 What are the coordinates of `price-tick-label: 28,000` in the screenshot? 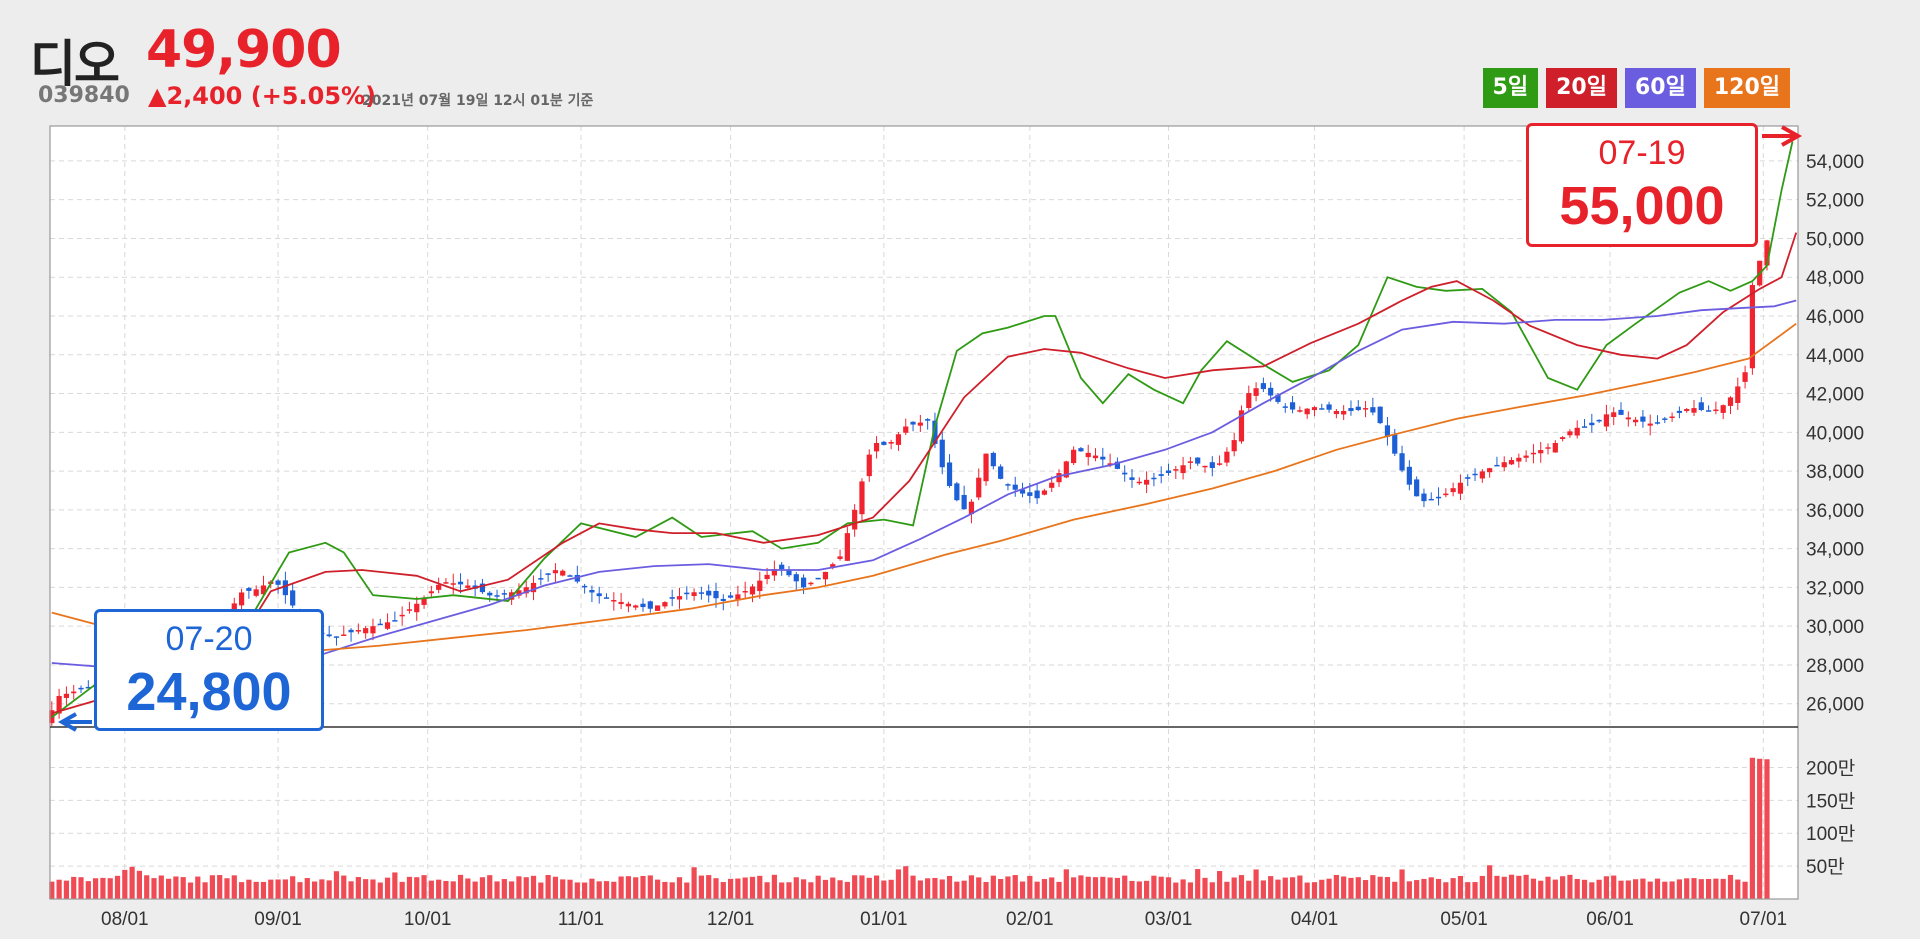 It's located at (1835, 666).